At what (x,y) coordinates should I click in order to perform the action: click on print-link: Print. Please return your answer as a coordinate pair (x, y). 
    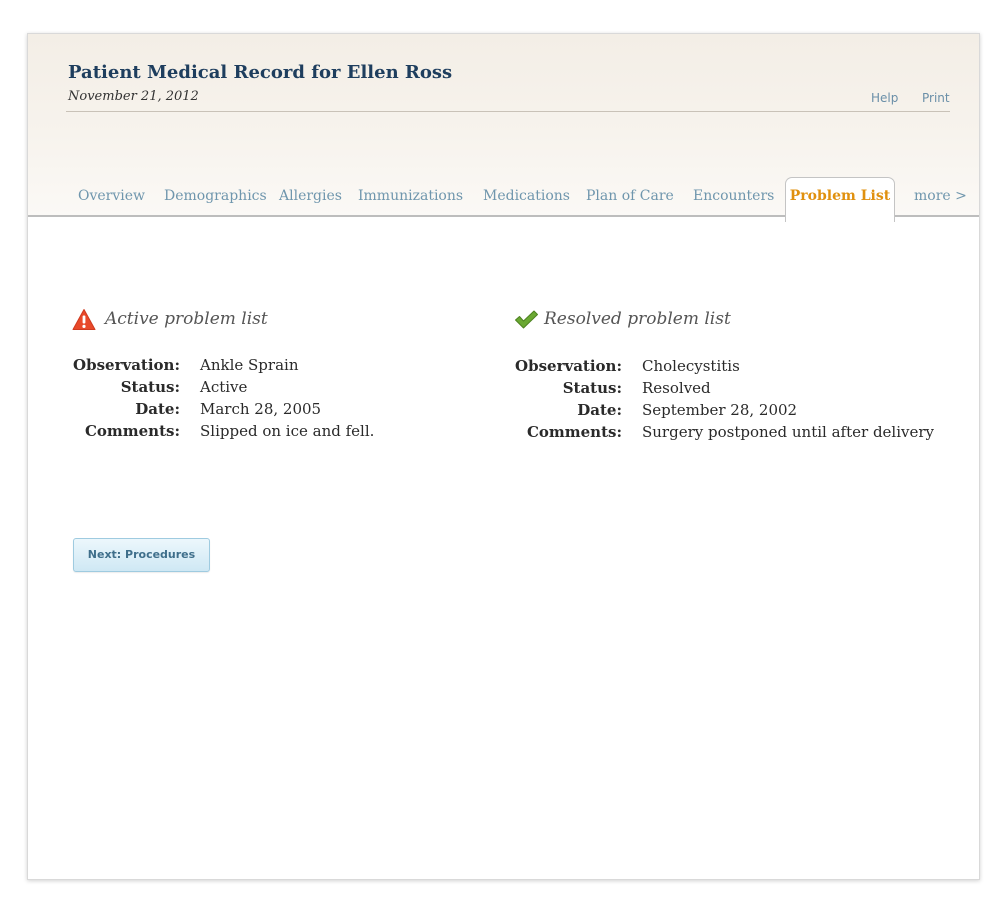
    Looking at the image, I should click on (936, 98).